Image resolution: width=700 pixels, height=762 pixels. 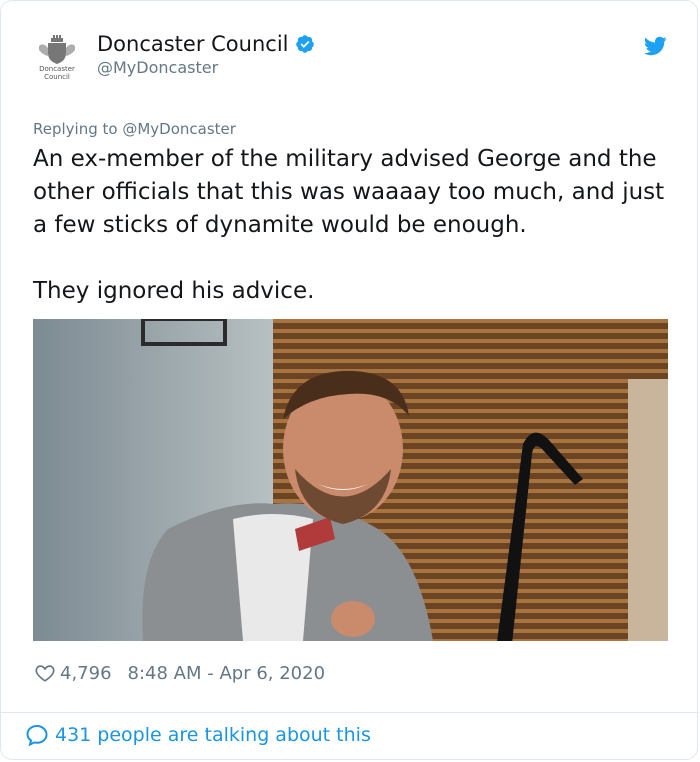 I want to click on verified-badge-icon, so click(x=304, y=44).